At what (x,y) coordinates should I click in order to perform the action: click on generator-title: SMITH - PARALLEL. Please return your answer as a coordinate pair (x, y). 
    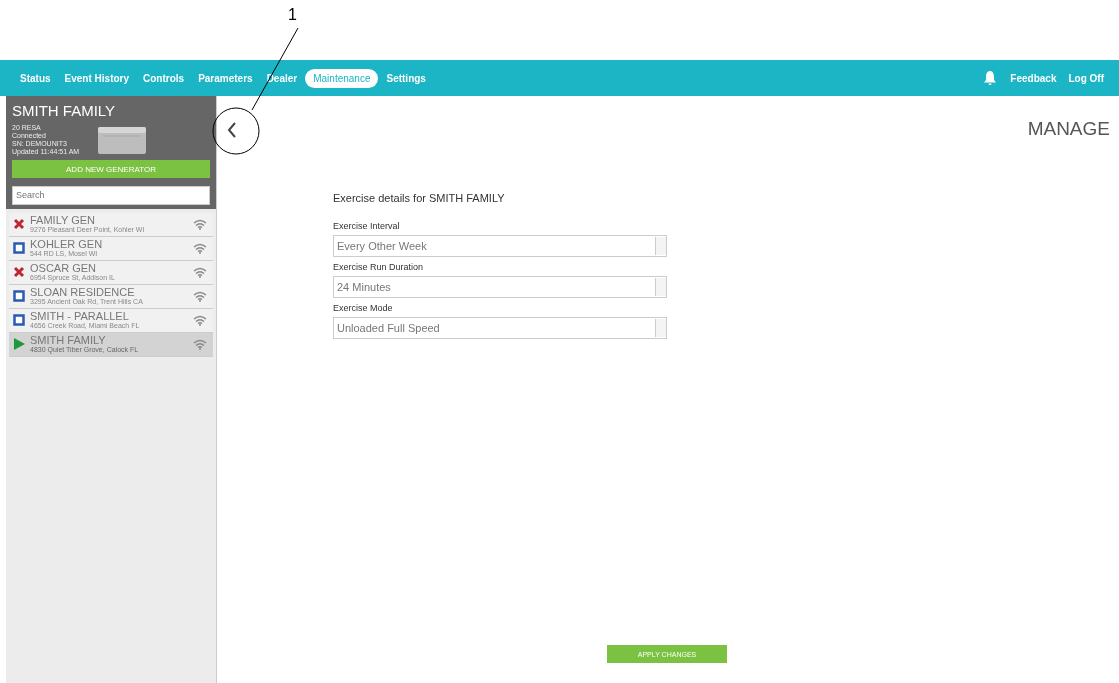
    Looking at the image, I should click on (80, 316).